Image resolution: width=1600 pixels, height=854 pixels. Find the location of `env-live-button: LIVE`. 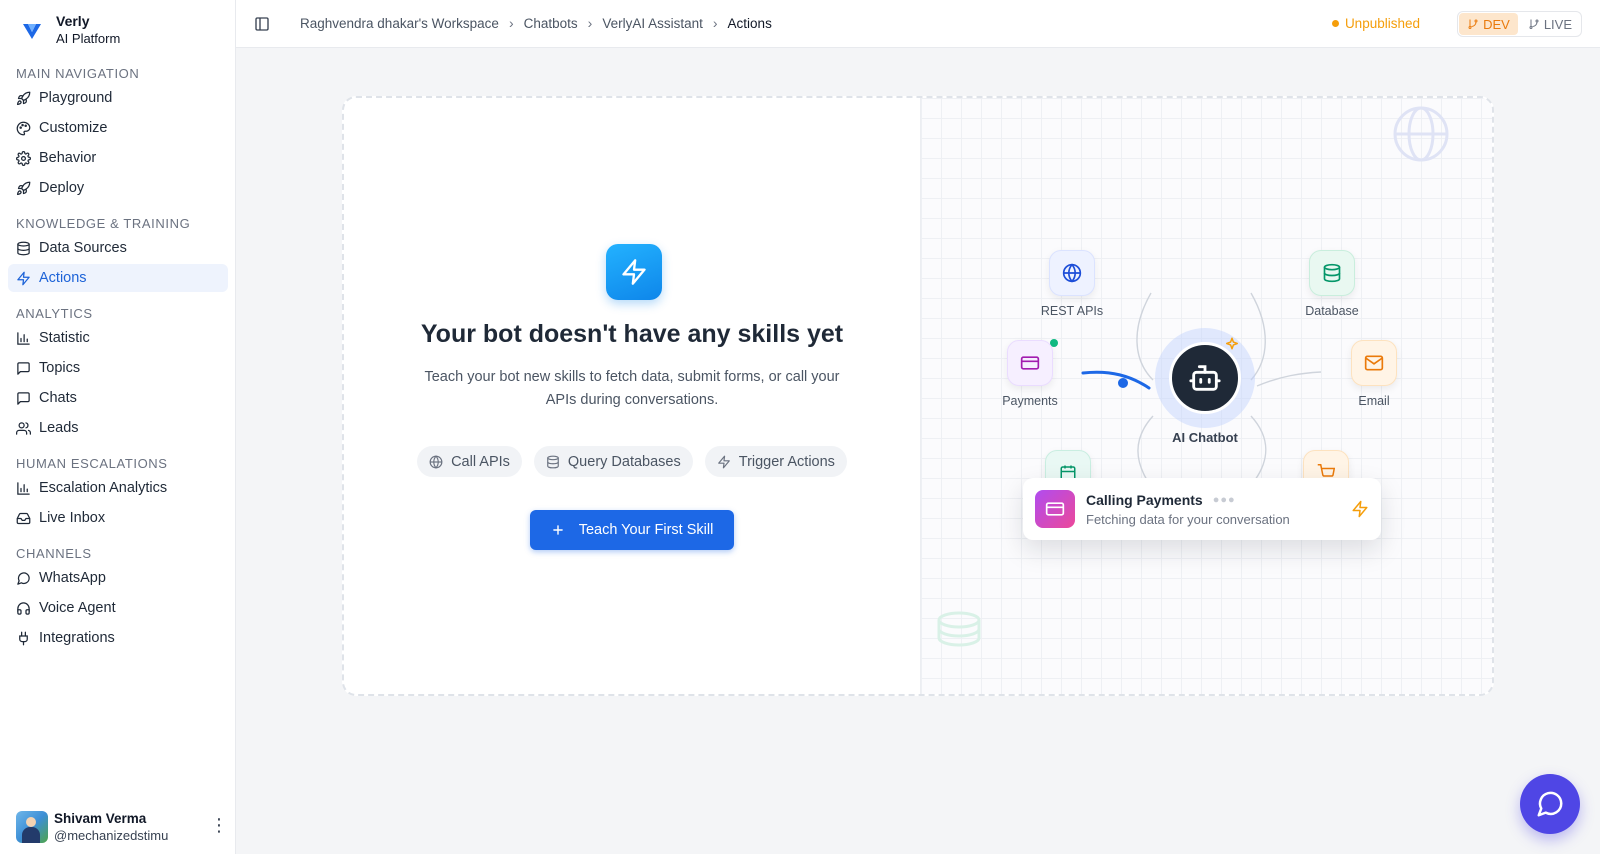

env-live-button: LIVE is located at coordinates (1550, 24).